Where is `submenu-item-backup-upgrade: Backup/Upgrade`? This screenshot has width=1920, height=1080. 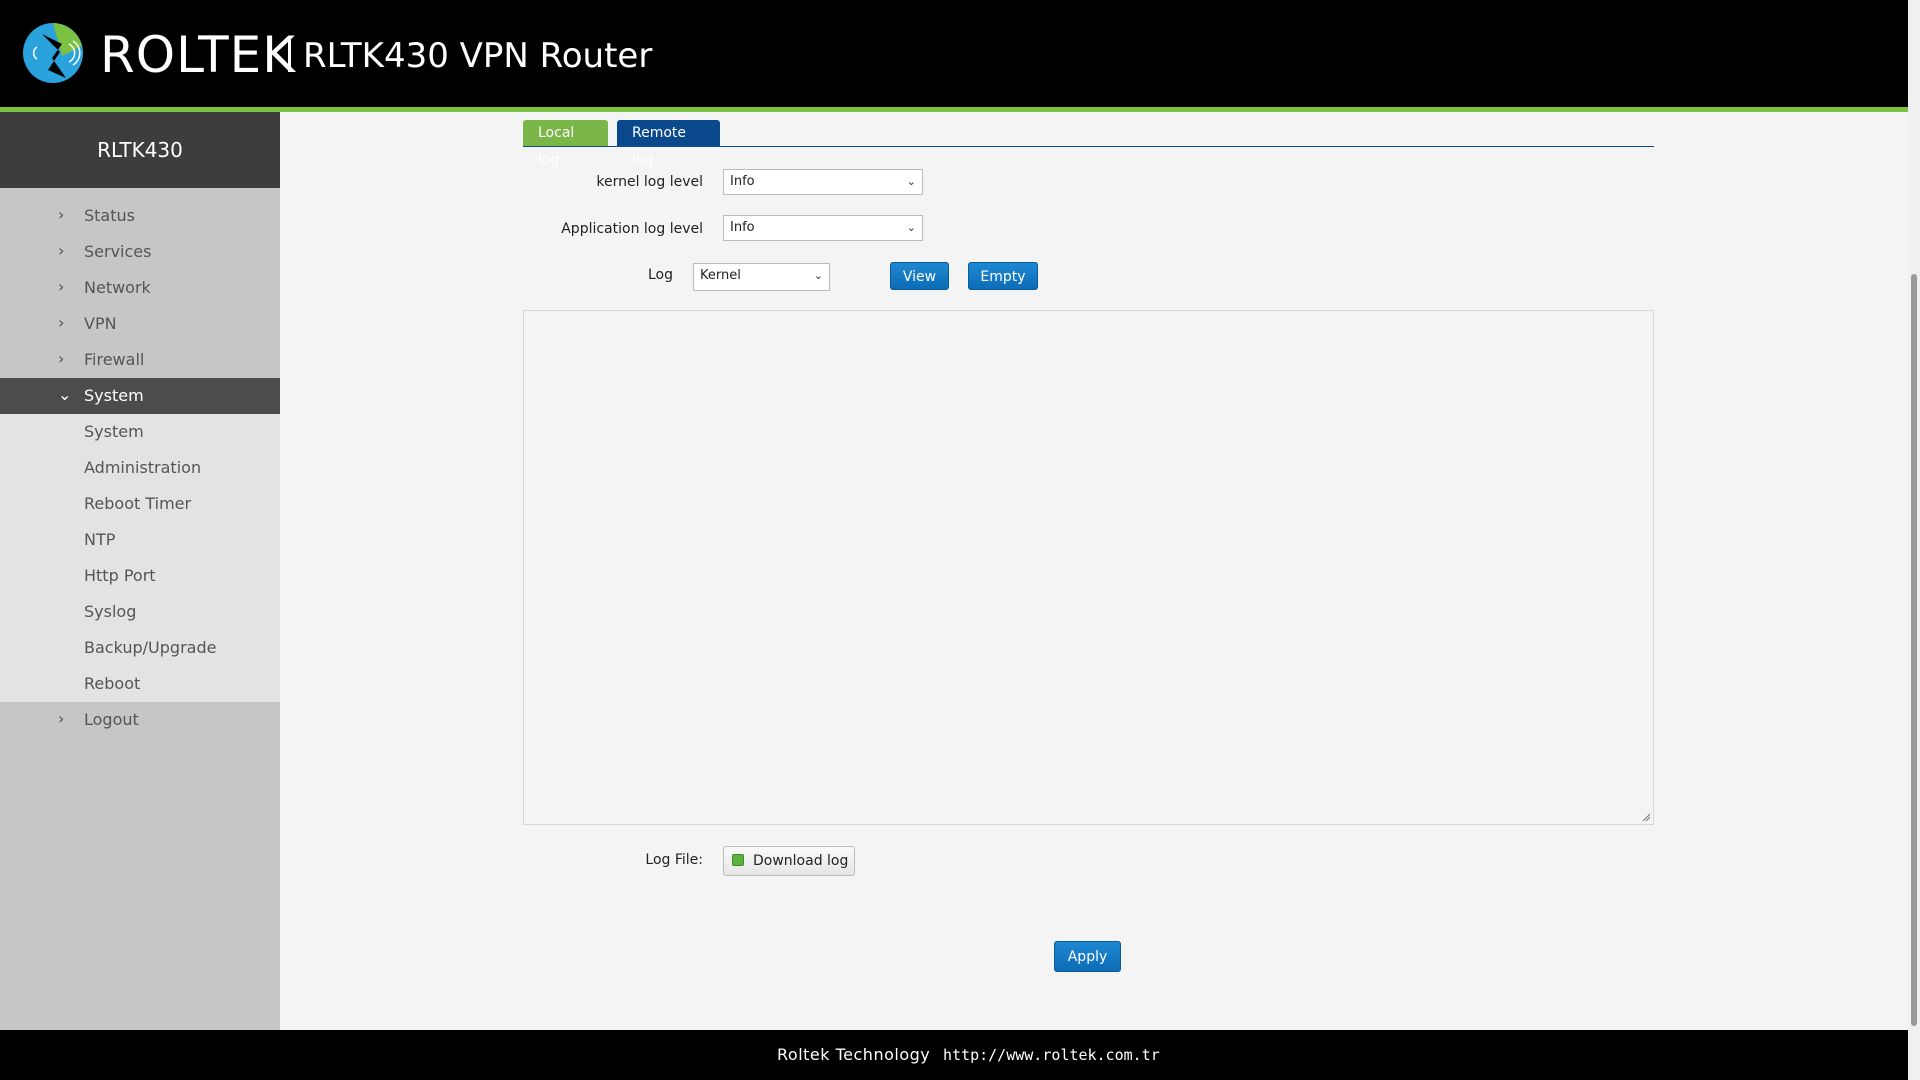 submenu-item-backup-upgrade: Backup/Upgrade is located at coordinates (140, 648).